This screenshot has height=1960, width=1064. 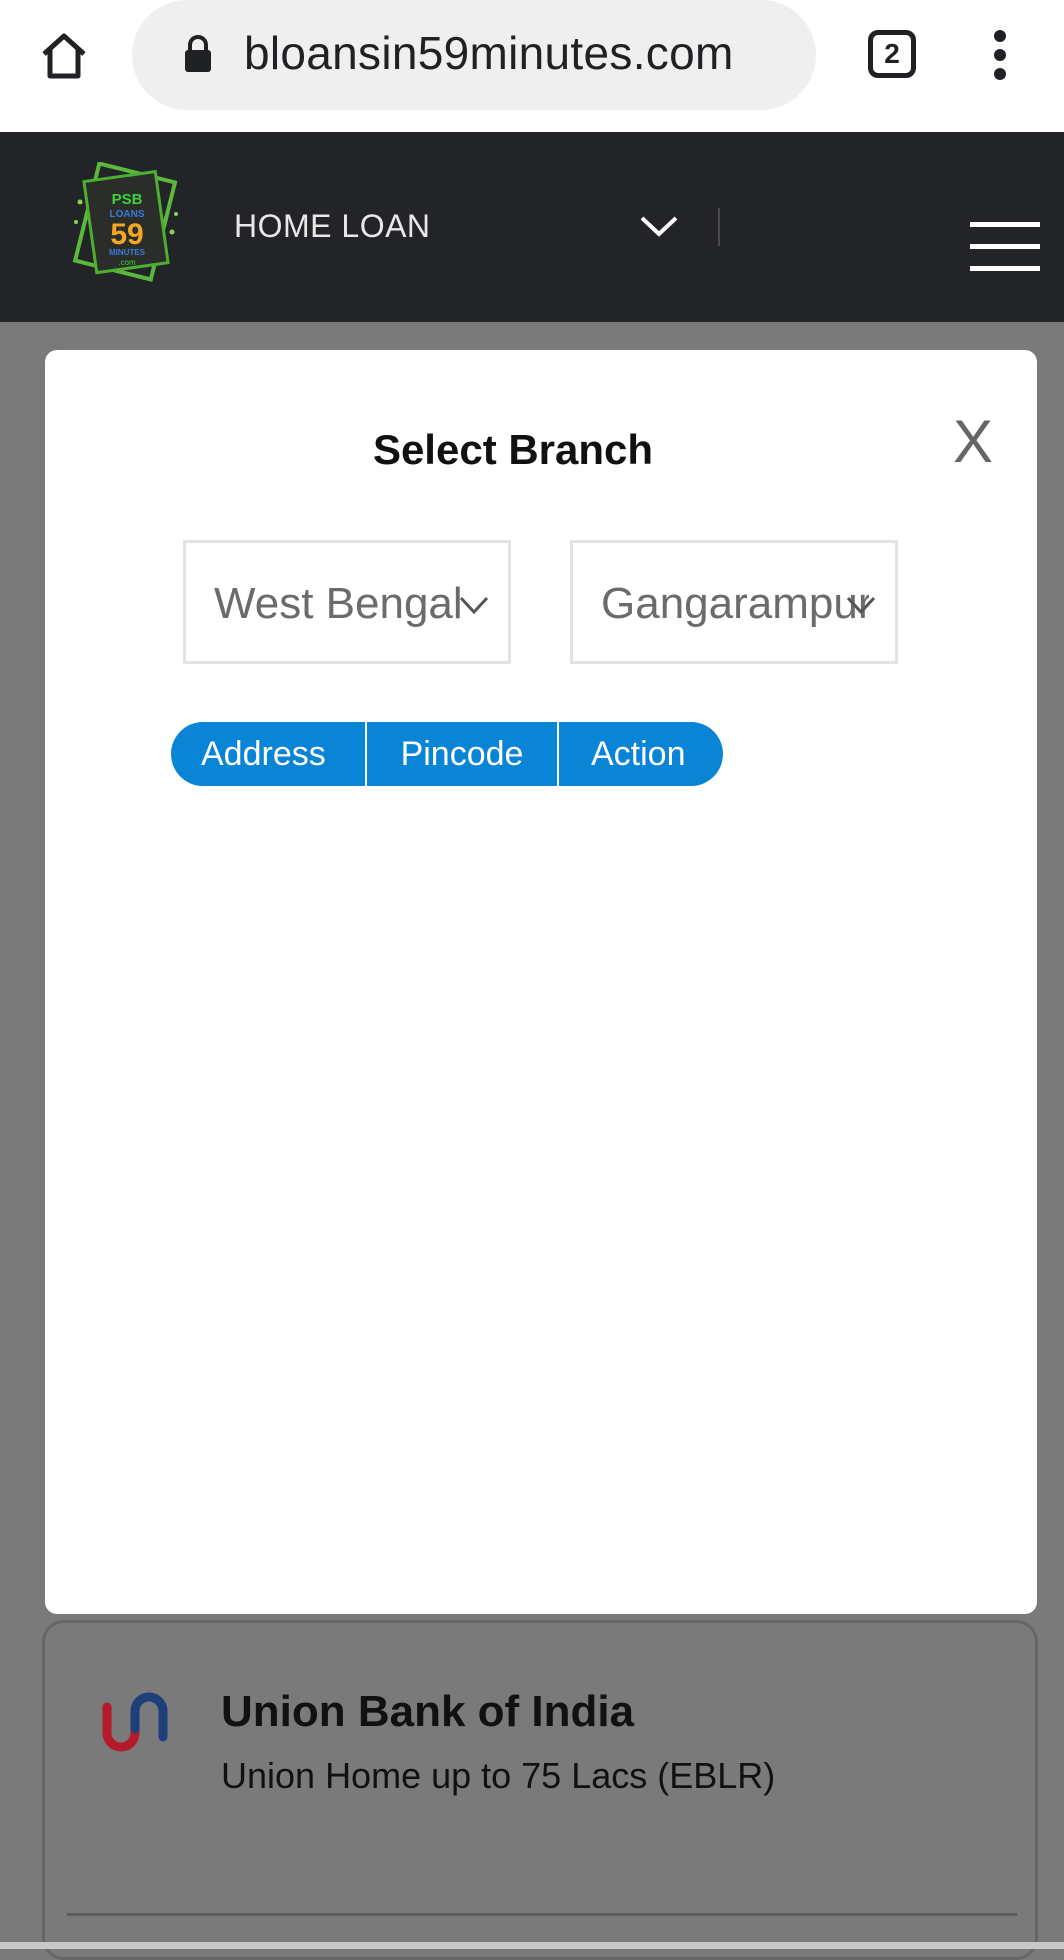 I want to click on svg-text: .com, so click(x=127, y=262).